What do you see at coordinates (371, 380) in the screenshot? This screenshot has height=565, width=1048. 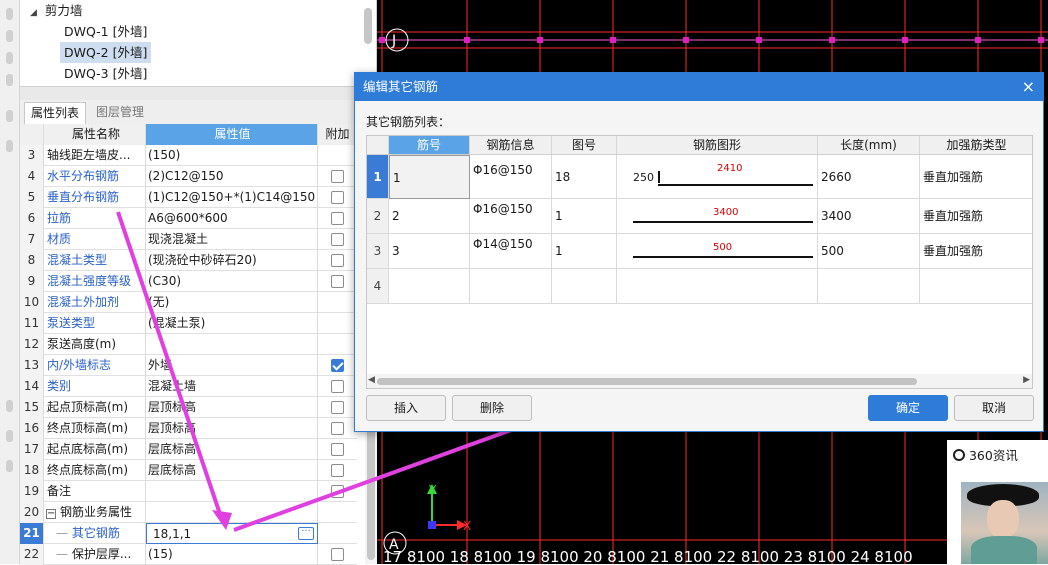 I see `scroll-left-icon: ◀` at bounding box center [371, 380].